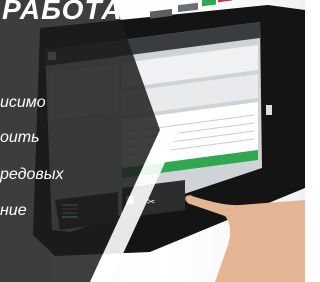  Describe the element at coordinates (23, 102) in the screenshot. I see `caption-line-1: исимо` at that location.